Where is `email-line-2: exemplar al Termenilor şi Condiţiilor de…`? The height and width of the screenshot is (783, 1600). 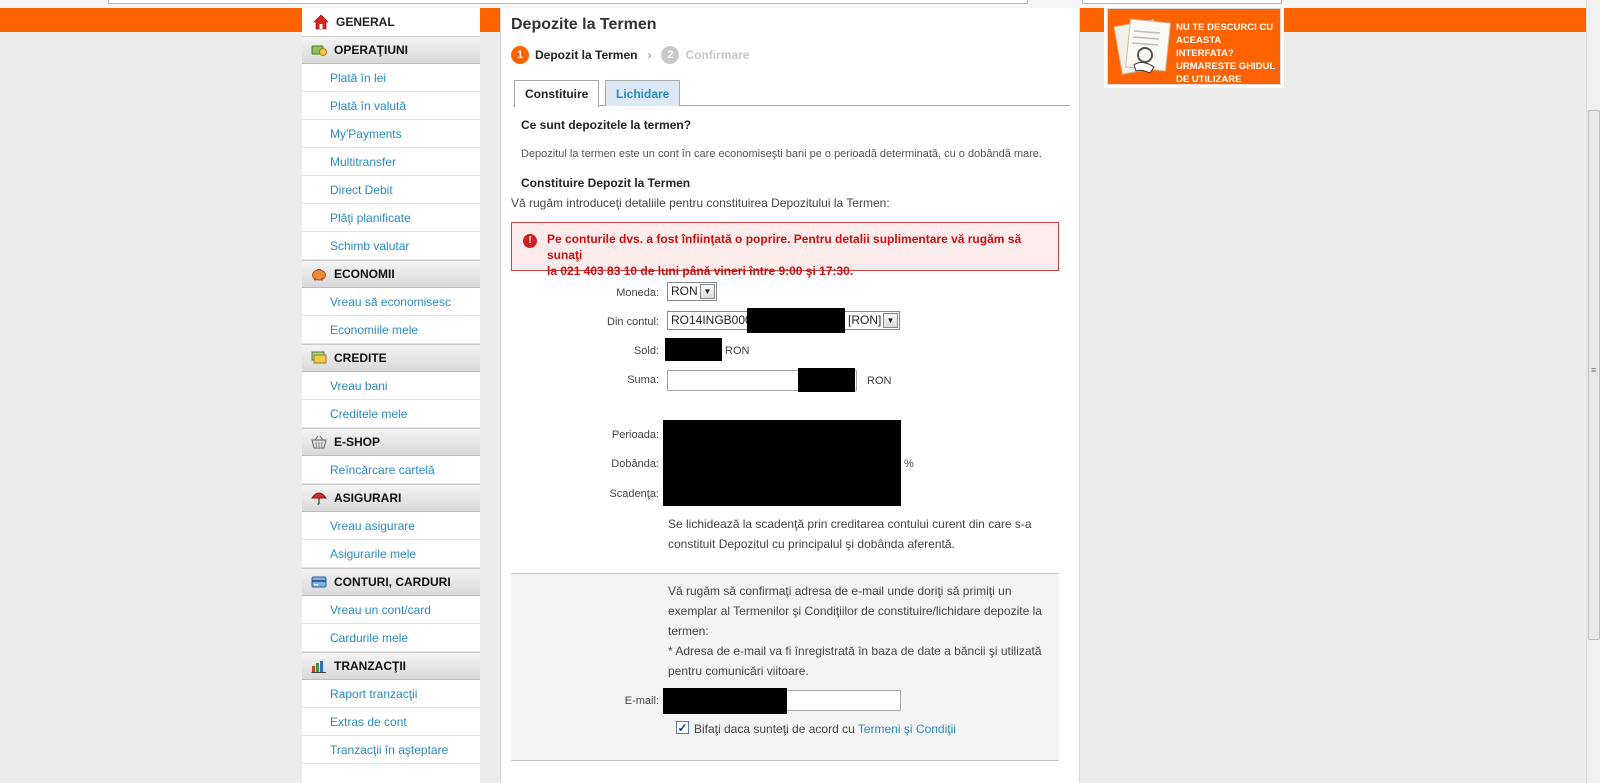 email-line-2: exemplar al Termenilor şi Condiţiilor de… is located at coordinates (855, 611).